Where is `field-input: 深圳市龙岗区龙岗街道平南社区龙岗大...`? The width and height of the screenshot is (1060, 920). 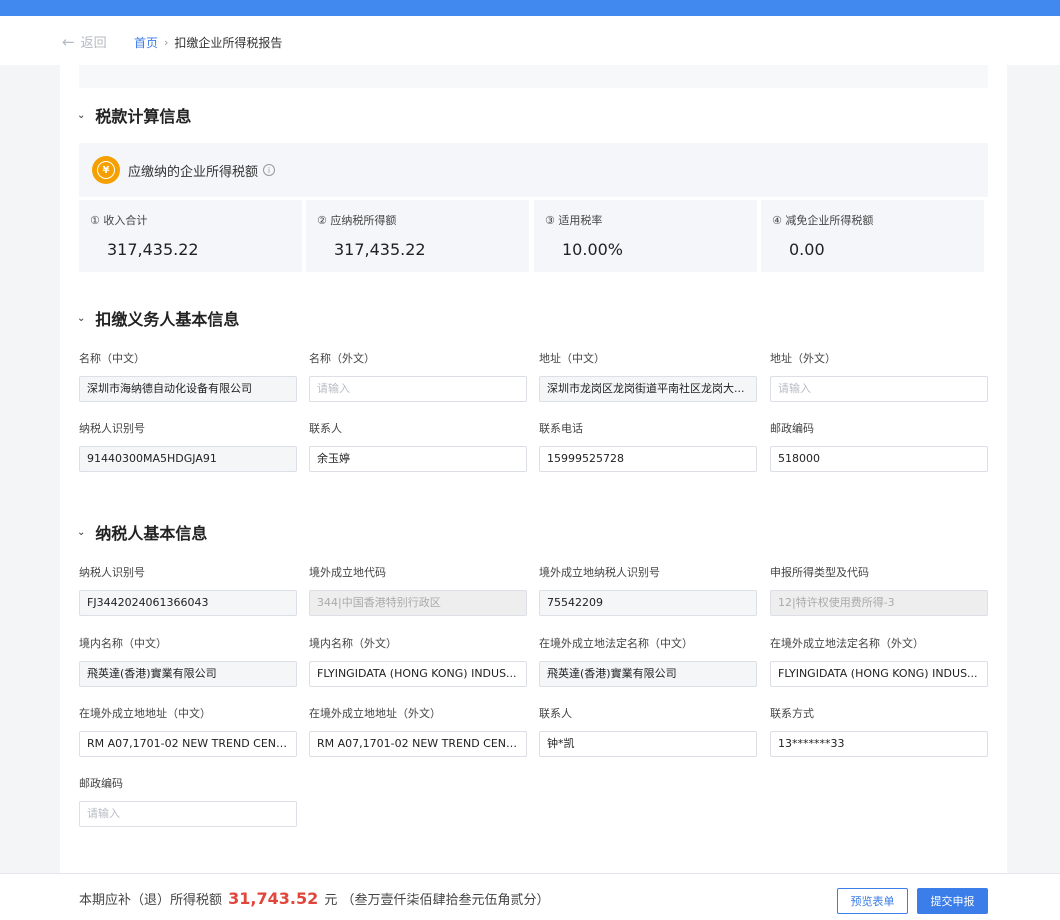 field-input: 深圳市龙岗区龙岗街道平南社区龙岗大... is located at coordinates (648, 389).